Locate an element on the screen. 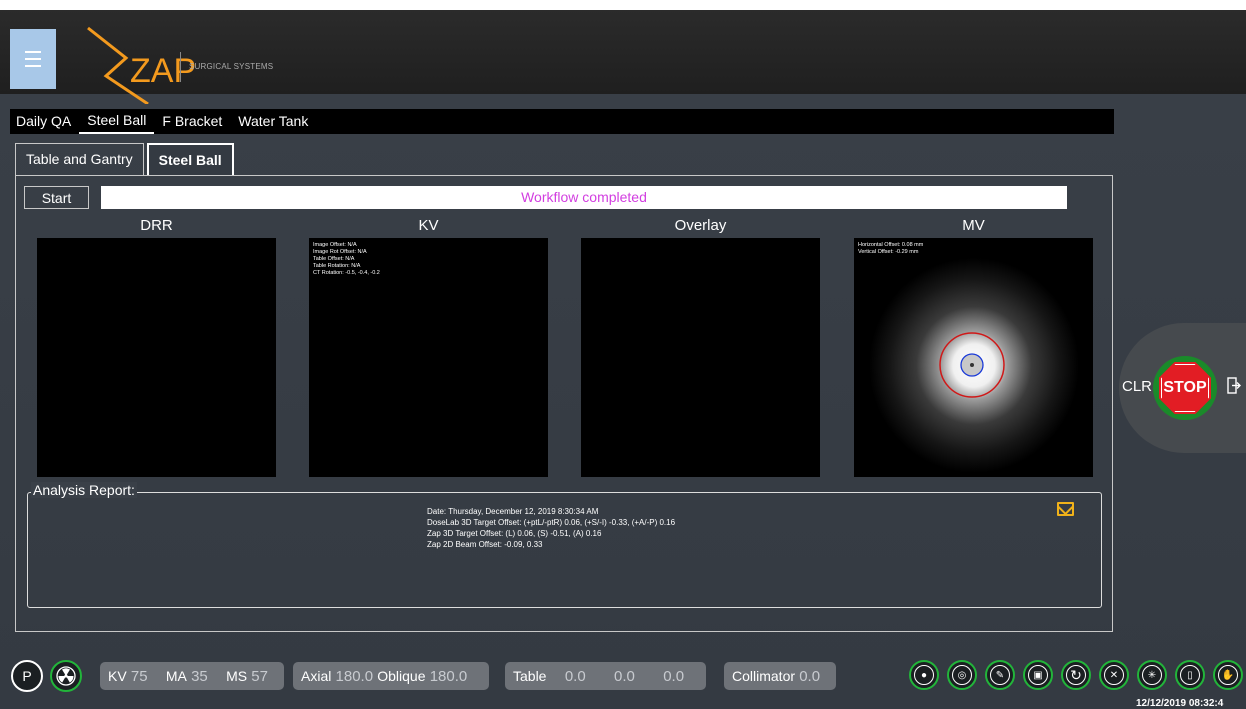 This screenshot has width=1246, height=709. refresh-icon: ↻ is located at coordinates (1076, 675).